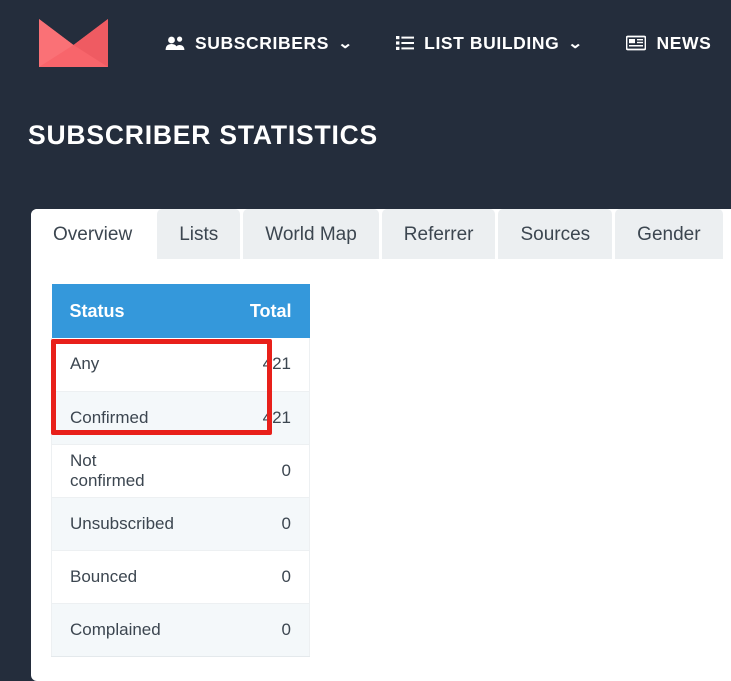  I want to click on table-row: Not confirmed 0, so click(180, 471).